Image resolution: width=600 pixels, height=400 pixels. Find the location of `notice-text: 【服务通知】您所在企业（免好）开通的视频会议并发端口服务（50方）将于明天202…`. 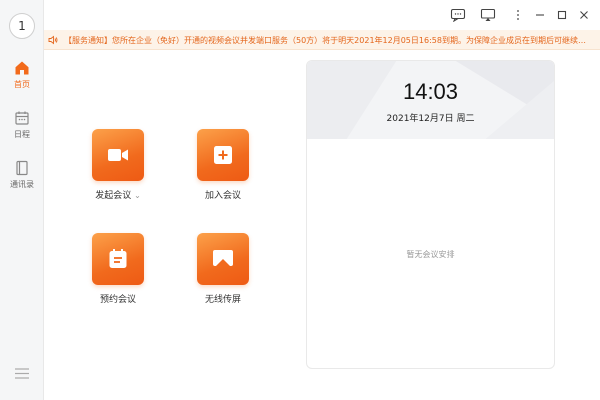

notice-text: 【服务通知】您所在企业（免好）开通的视频会议并发端口服务（50方）将于明天202… is located at coordinates (328, 40).